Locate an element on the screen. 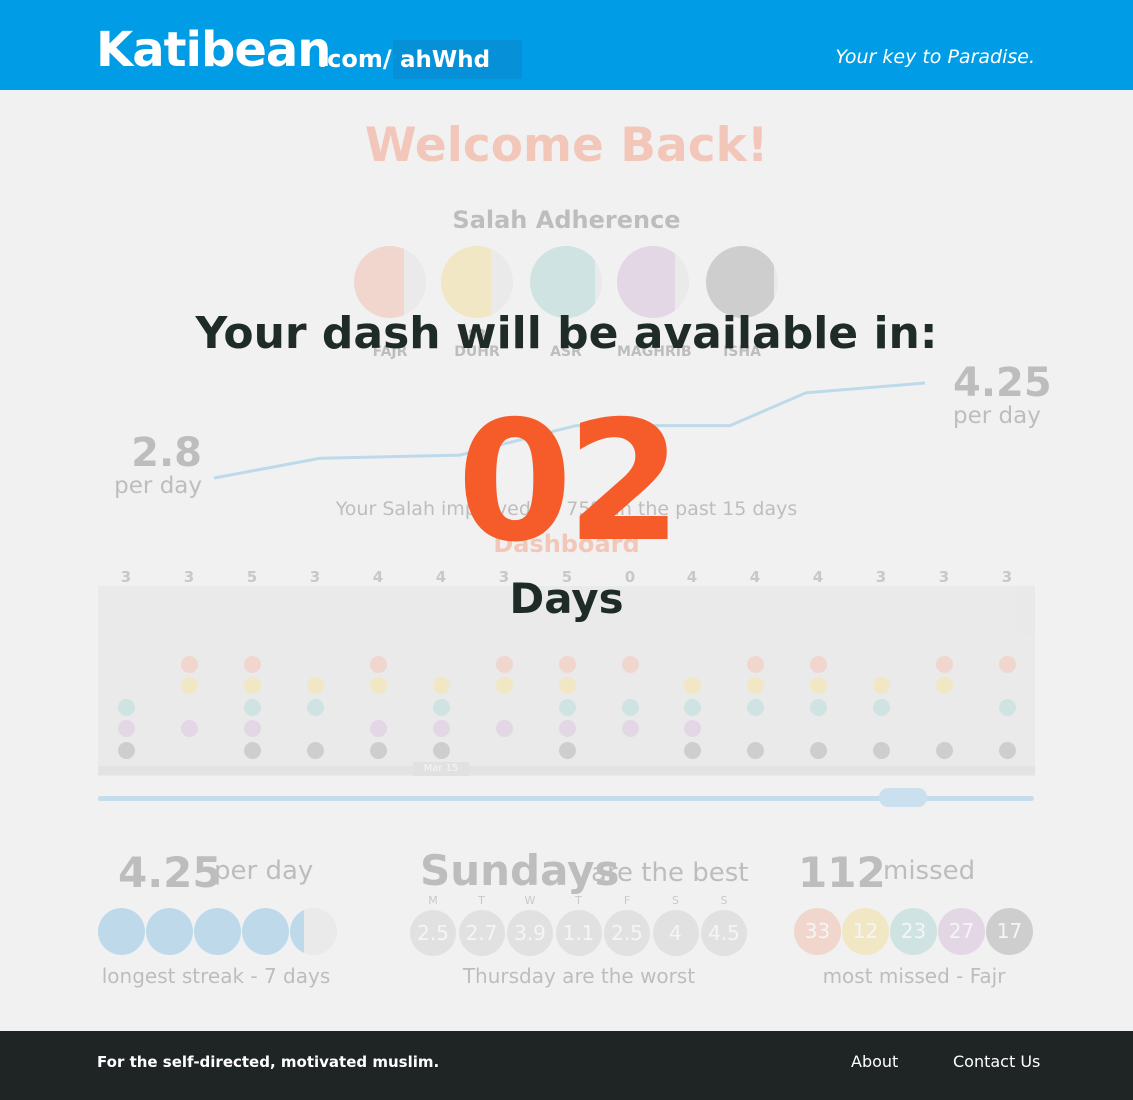 The height and width of the screenshot is (1100, 1133). week-day-circle: 2.7 is located at coordinates (481, 933).